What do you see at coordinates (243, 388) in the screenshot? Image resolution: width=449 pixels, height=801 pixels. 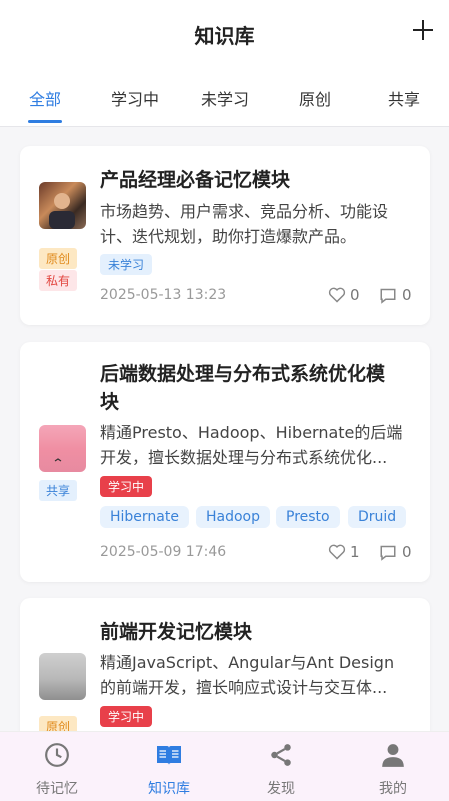 I see `card-title: 后端数据处理与分布式系统优化模 块` at bounding box center [243, 388].